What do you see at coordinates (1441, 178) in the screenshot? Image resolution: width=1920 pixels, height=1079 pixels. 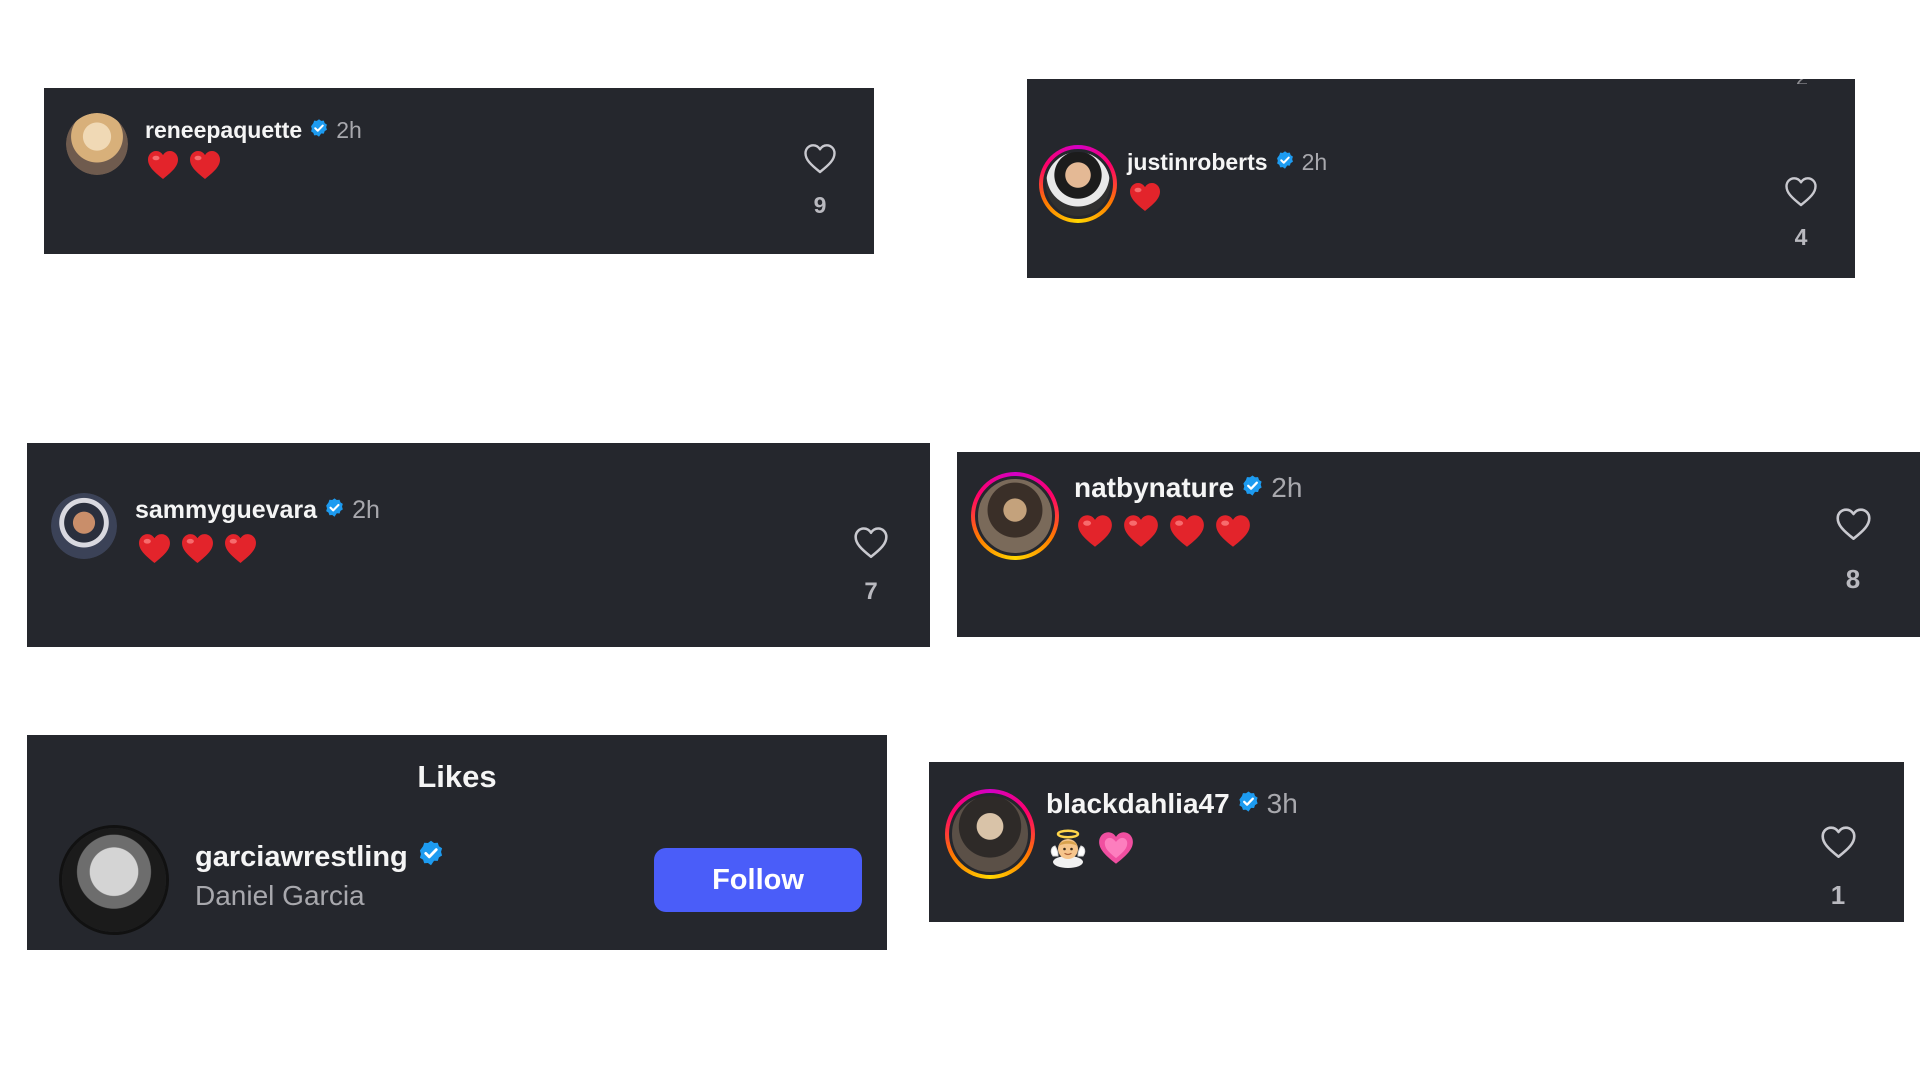 I see `comment-card-justinroberts: 2 justinroberts 2h 4` at bounding box center [1441, 178].